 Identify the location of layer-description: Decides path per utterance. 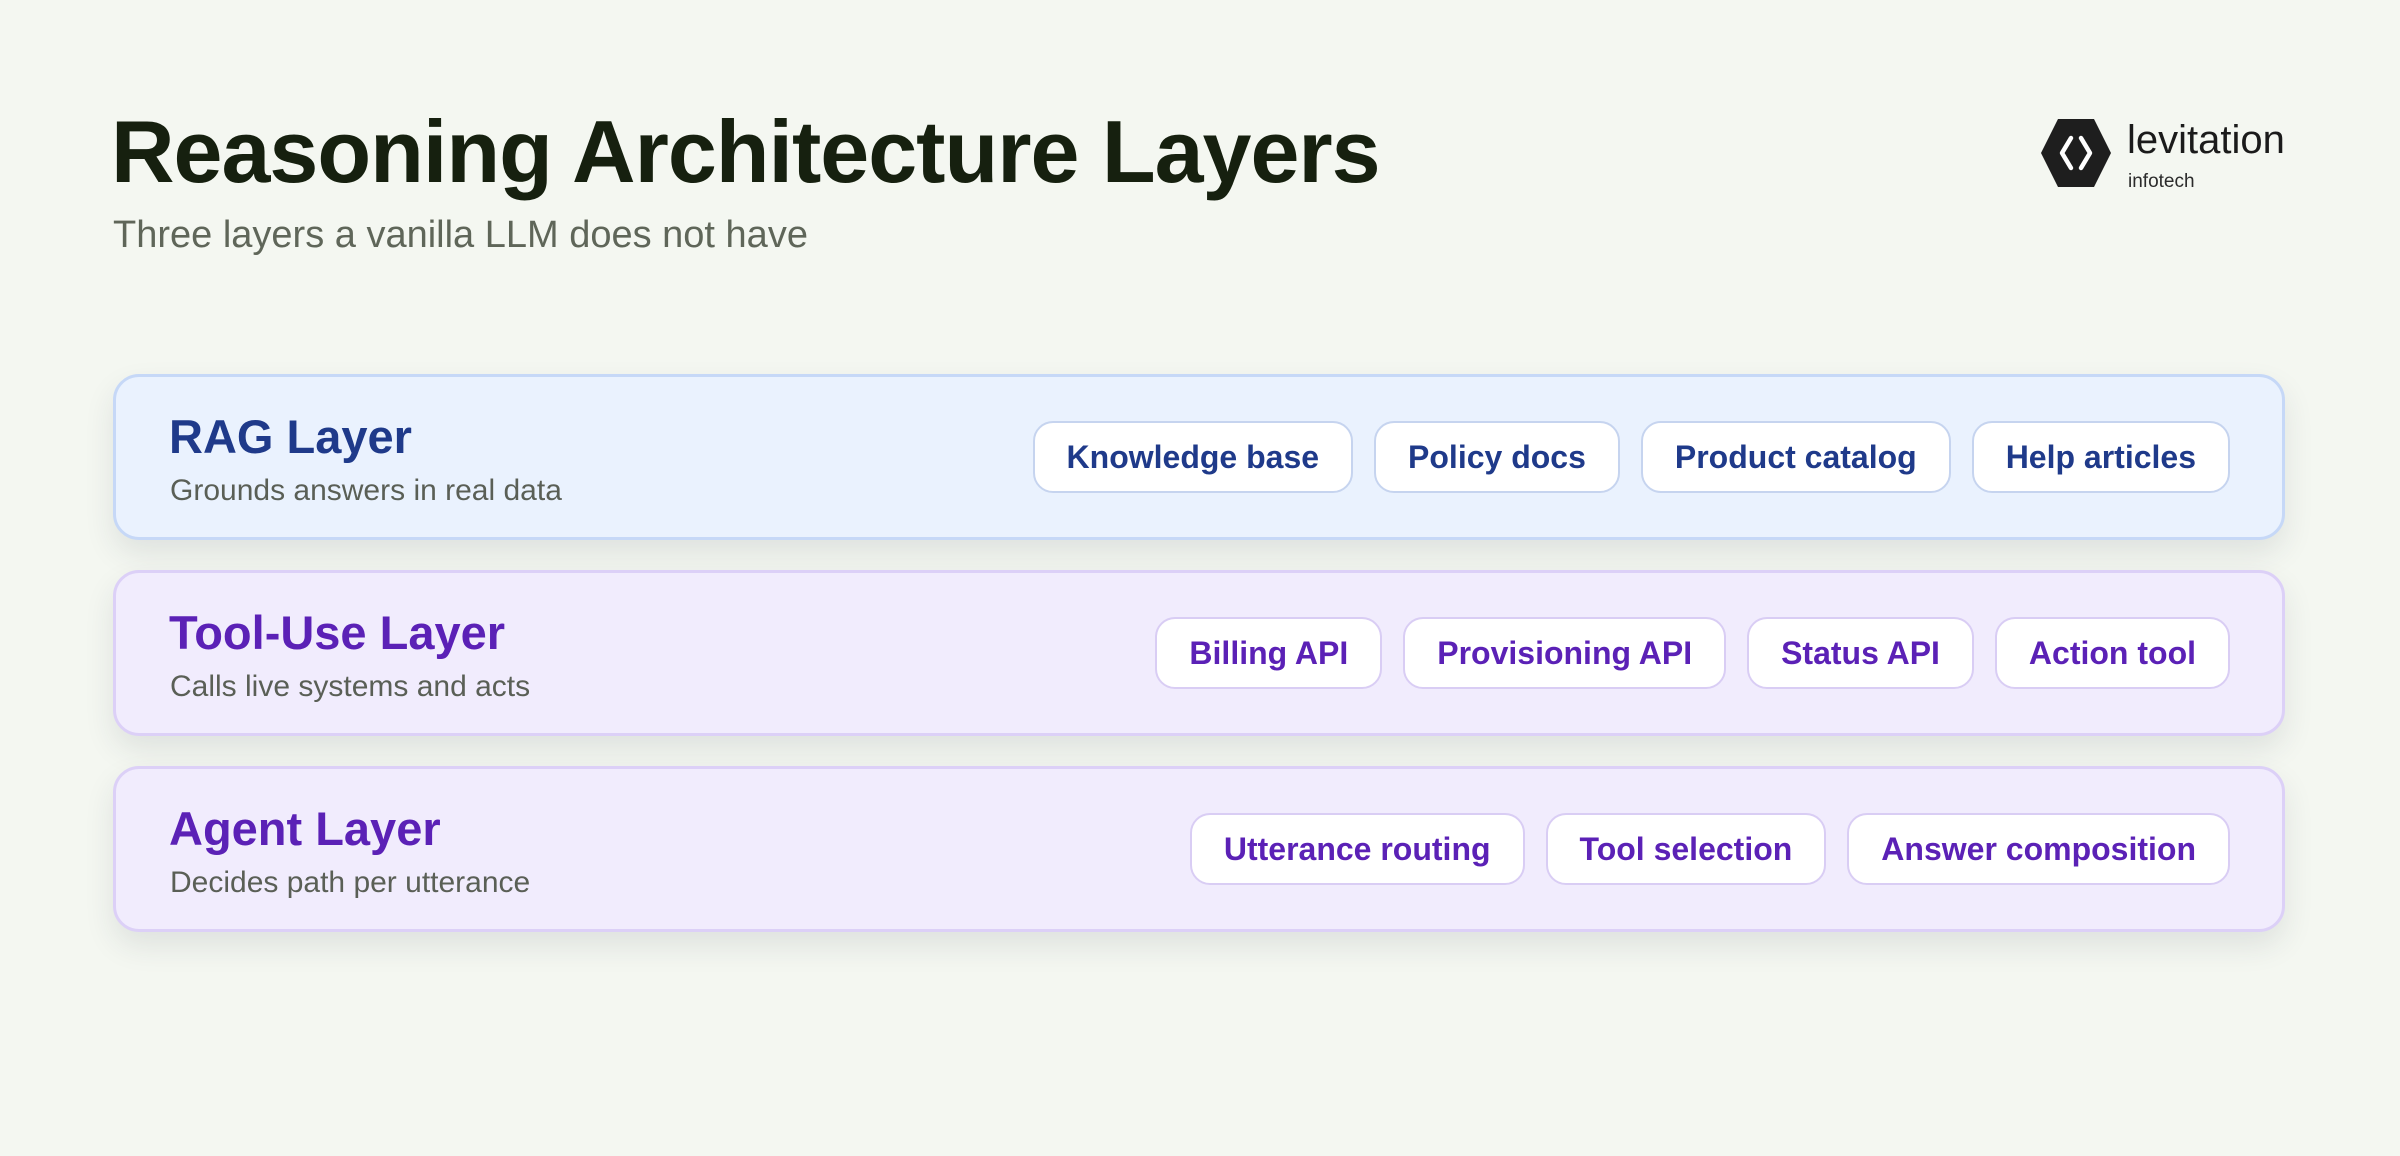
(350, 882).